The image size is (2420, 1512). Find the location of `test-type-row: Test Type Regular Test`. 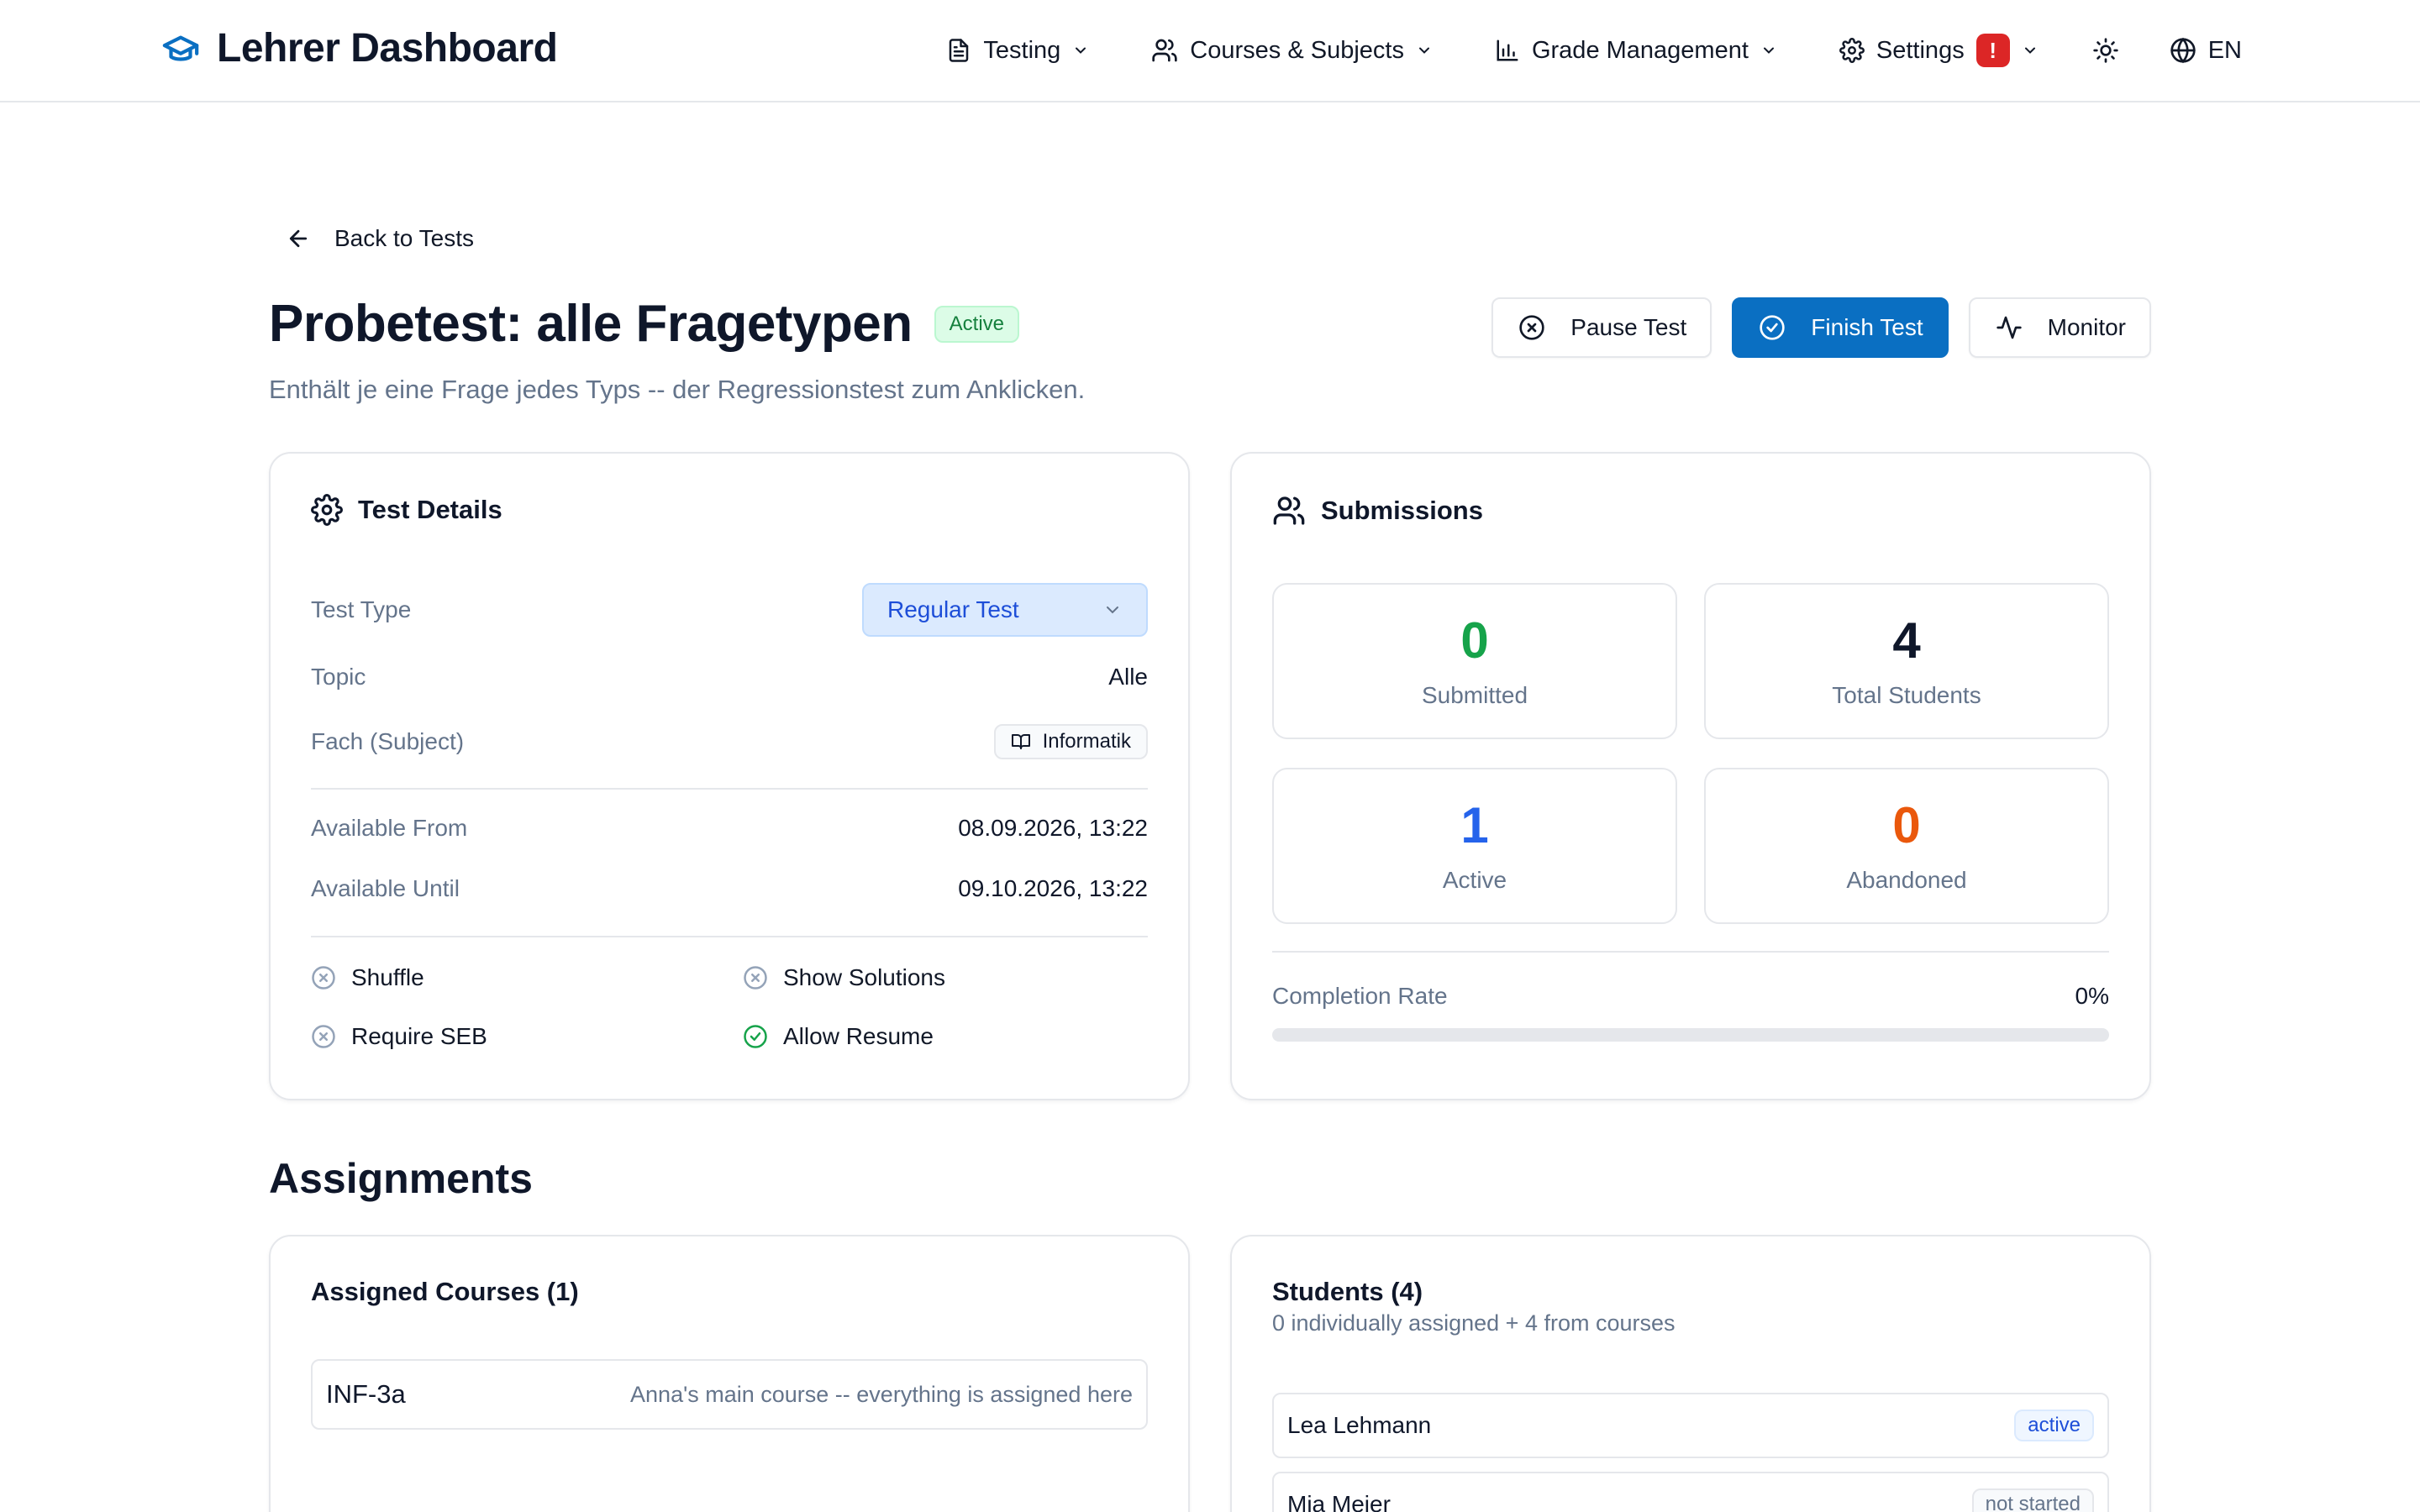

test-type-row: Test Type Regular Test is located at coordinates (729, 610).